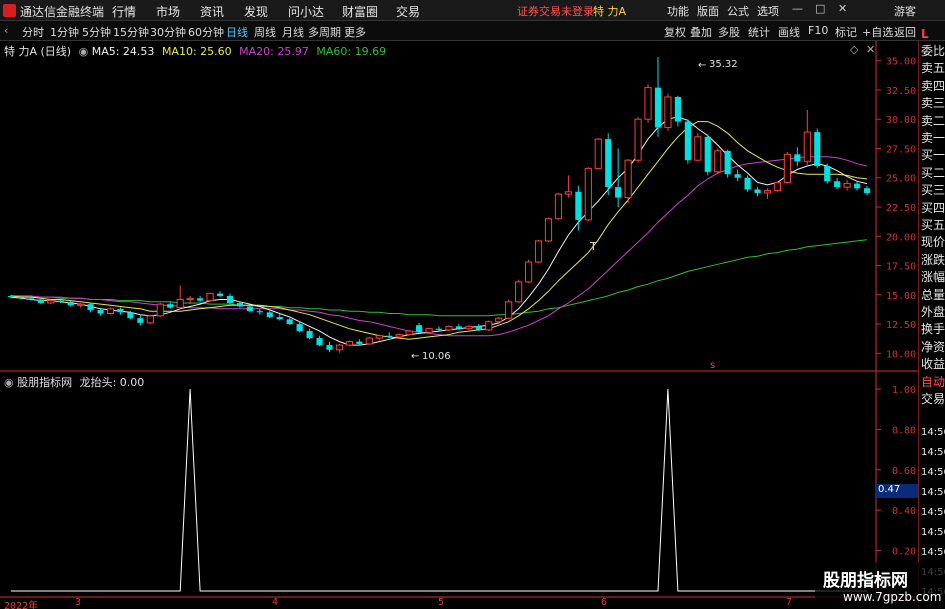 Image resolution: width=945 pixels, height=609 pixels. Describe the element at coordinates (870, 49) in the screenshot. I see `chart-close-icon: ✕` at that location.